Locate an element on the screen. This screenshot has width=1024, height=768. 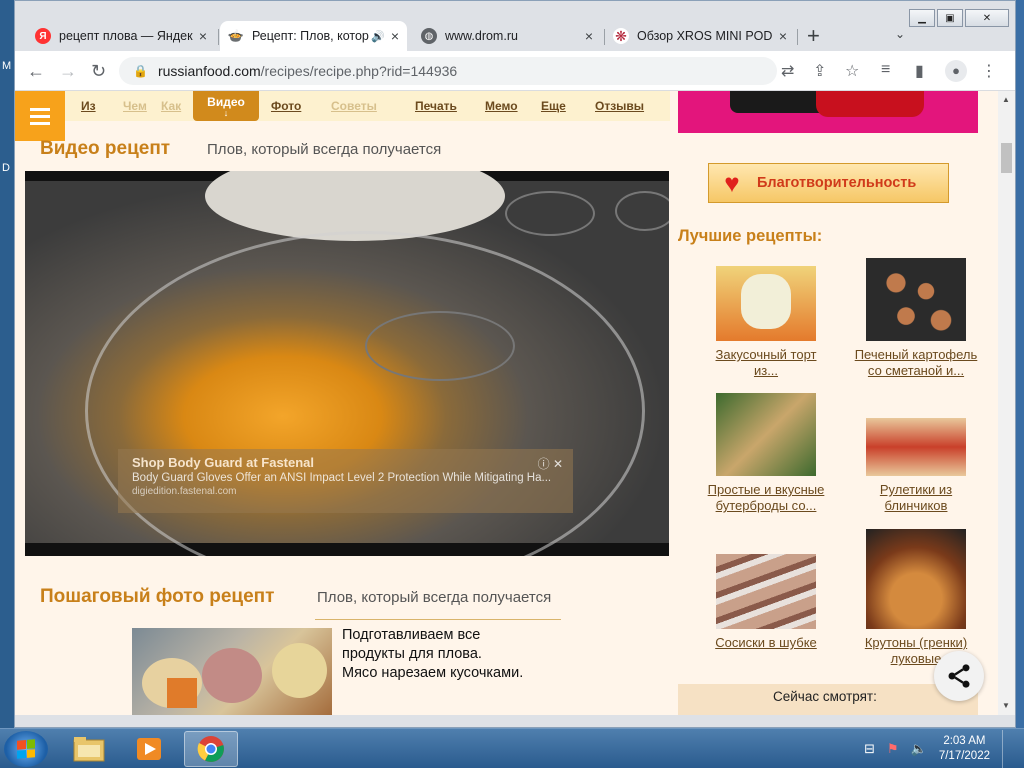
window-controls: ▁ ▣ ✕ is located at coordinates (959, 18).